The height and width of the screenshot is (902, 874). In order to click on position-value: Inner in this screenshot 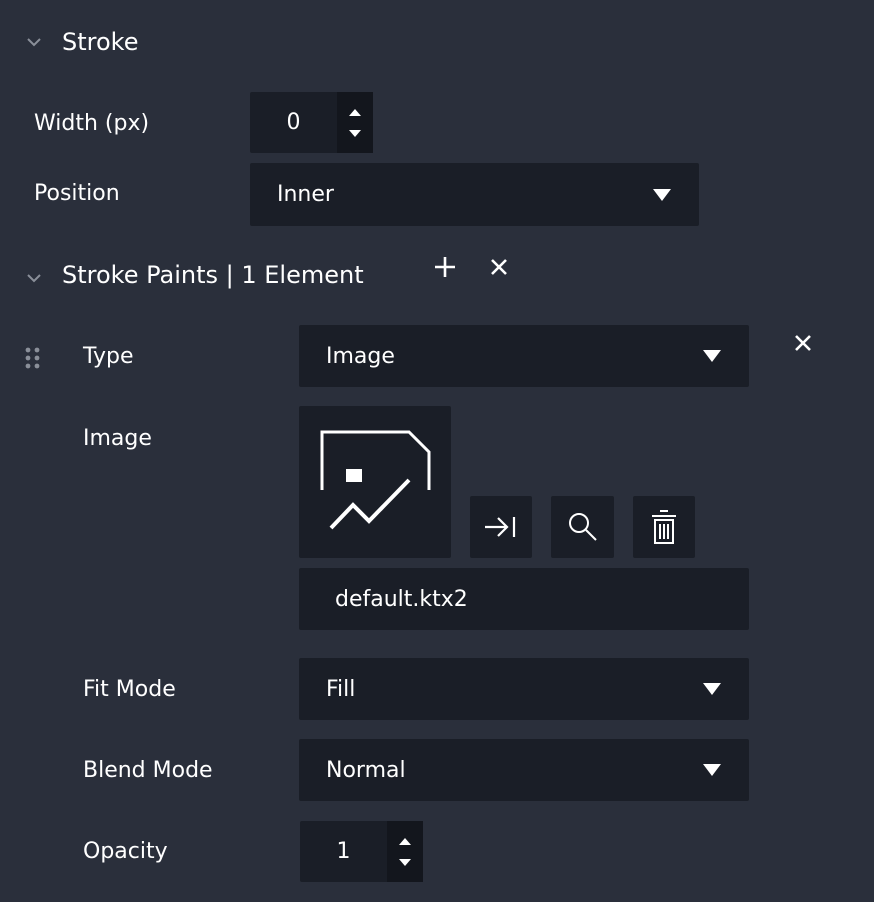, I will do `click(305, 194)`.